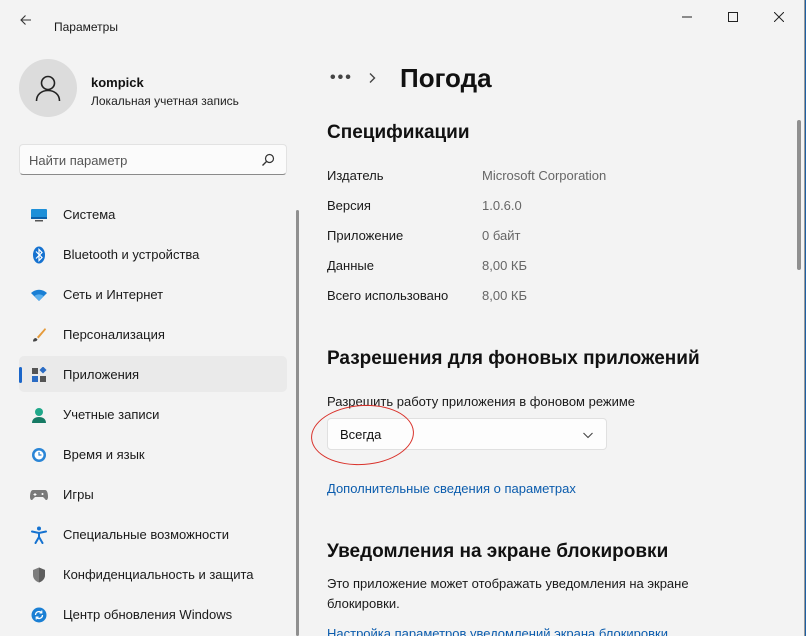 The image size is (806, 636). Describe the element at coordinates (139, 160) in the screenshot. I see `search-input` at that location.